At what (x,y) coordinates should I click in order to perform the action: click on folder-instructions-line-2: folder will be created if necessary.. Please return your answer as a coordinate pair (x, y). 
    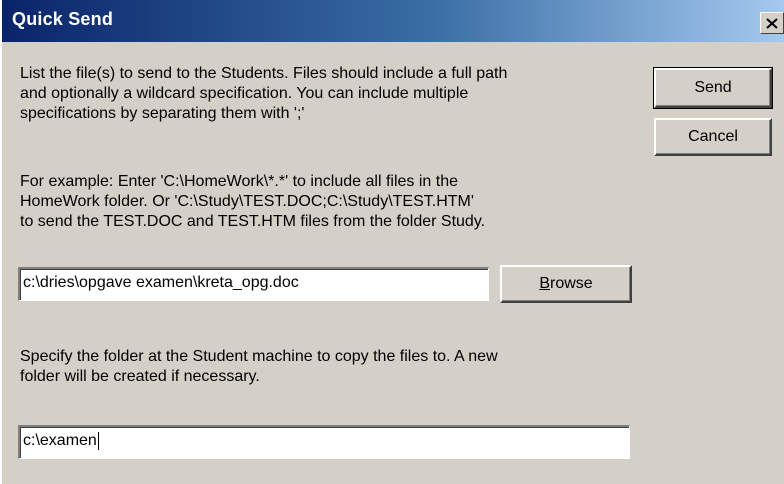
    Looking at the image, I should click on (140, 376).